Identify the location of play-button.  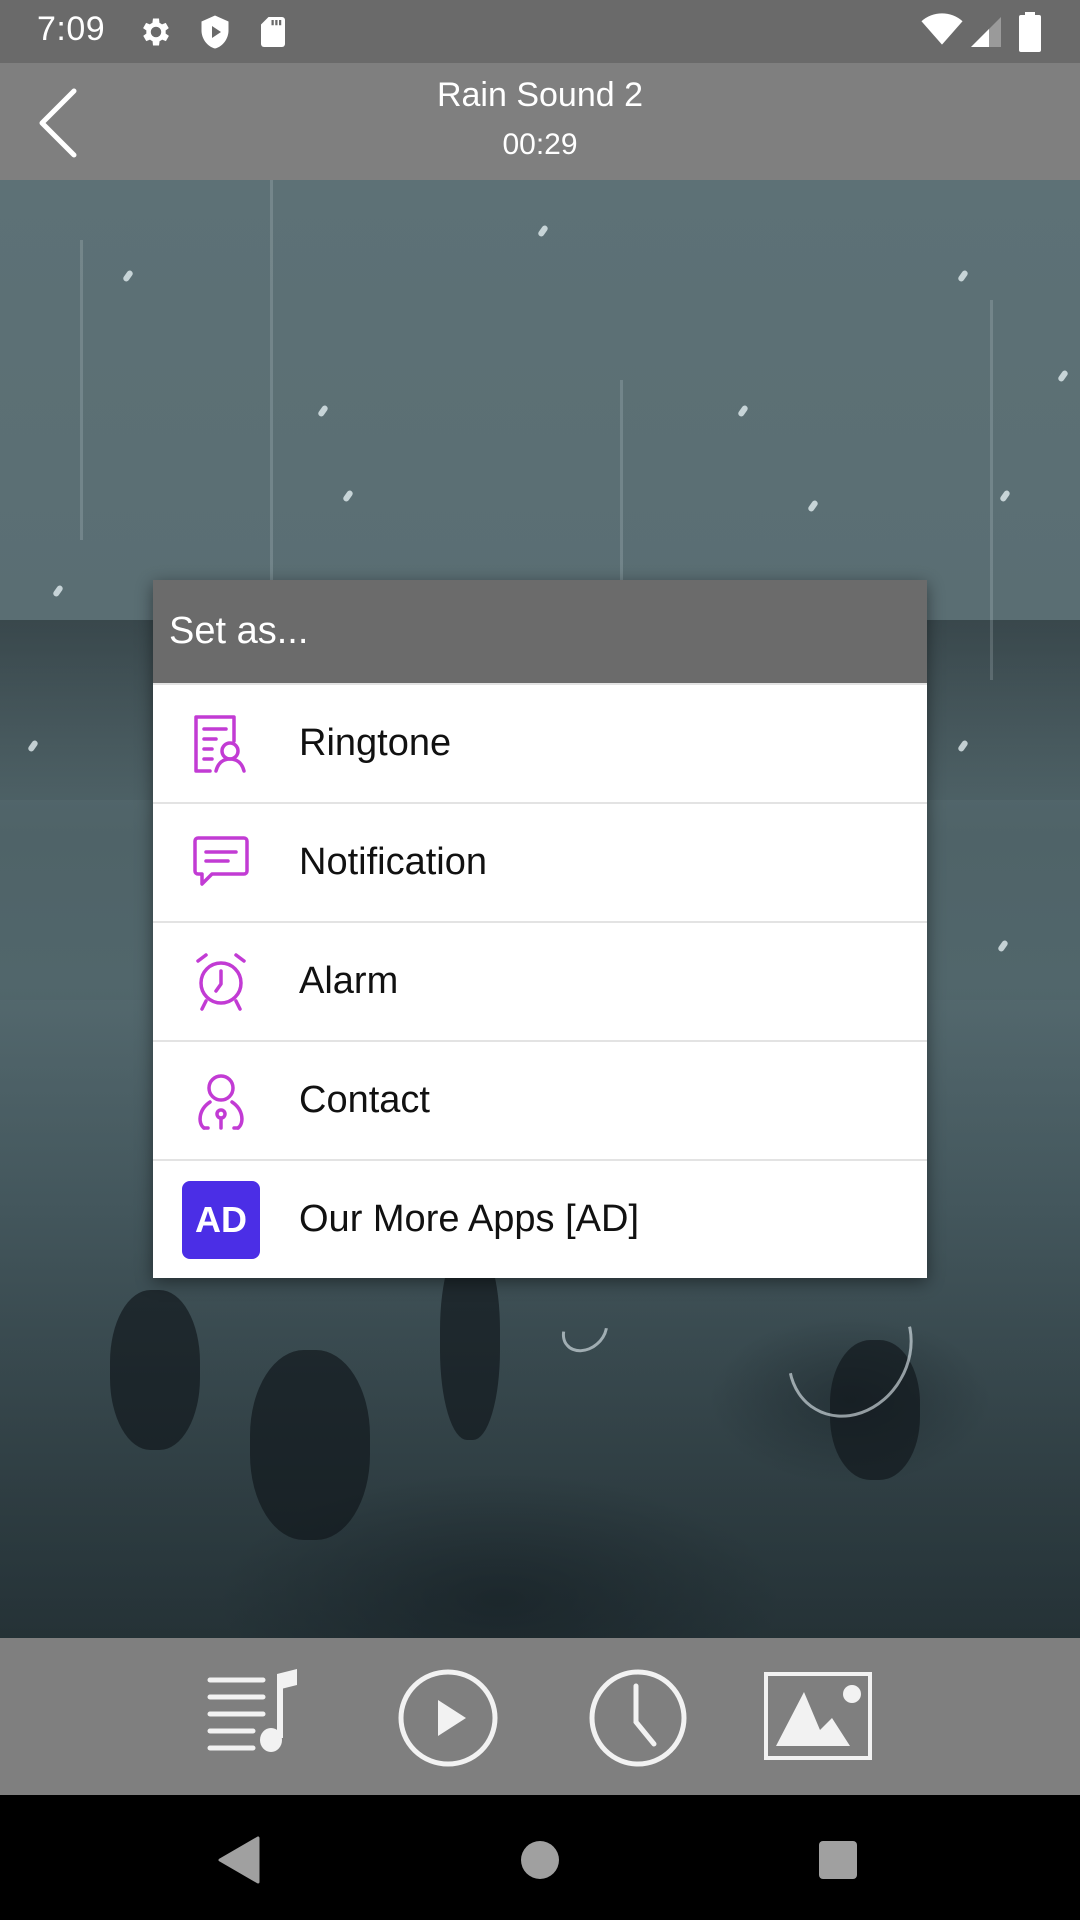
(448, 1718).